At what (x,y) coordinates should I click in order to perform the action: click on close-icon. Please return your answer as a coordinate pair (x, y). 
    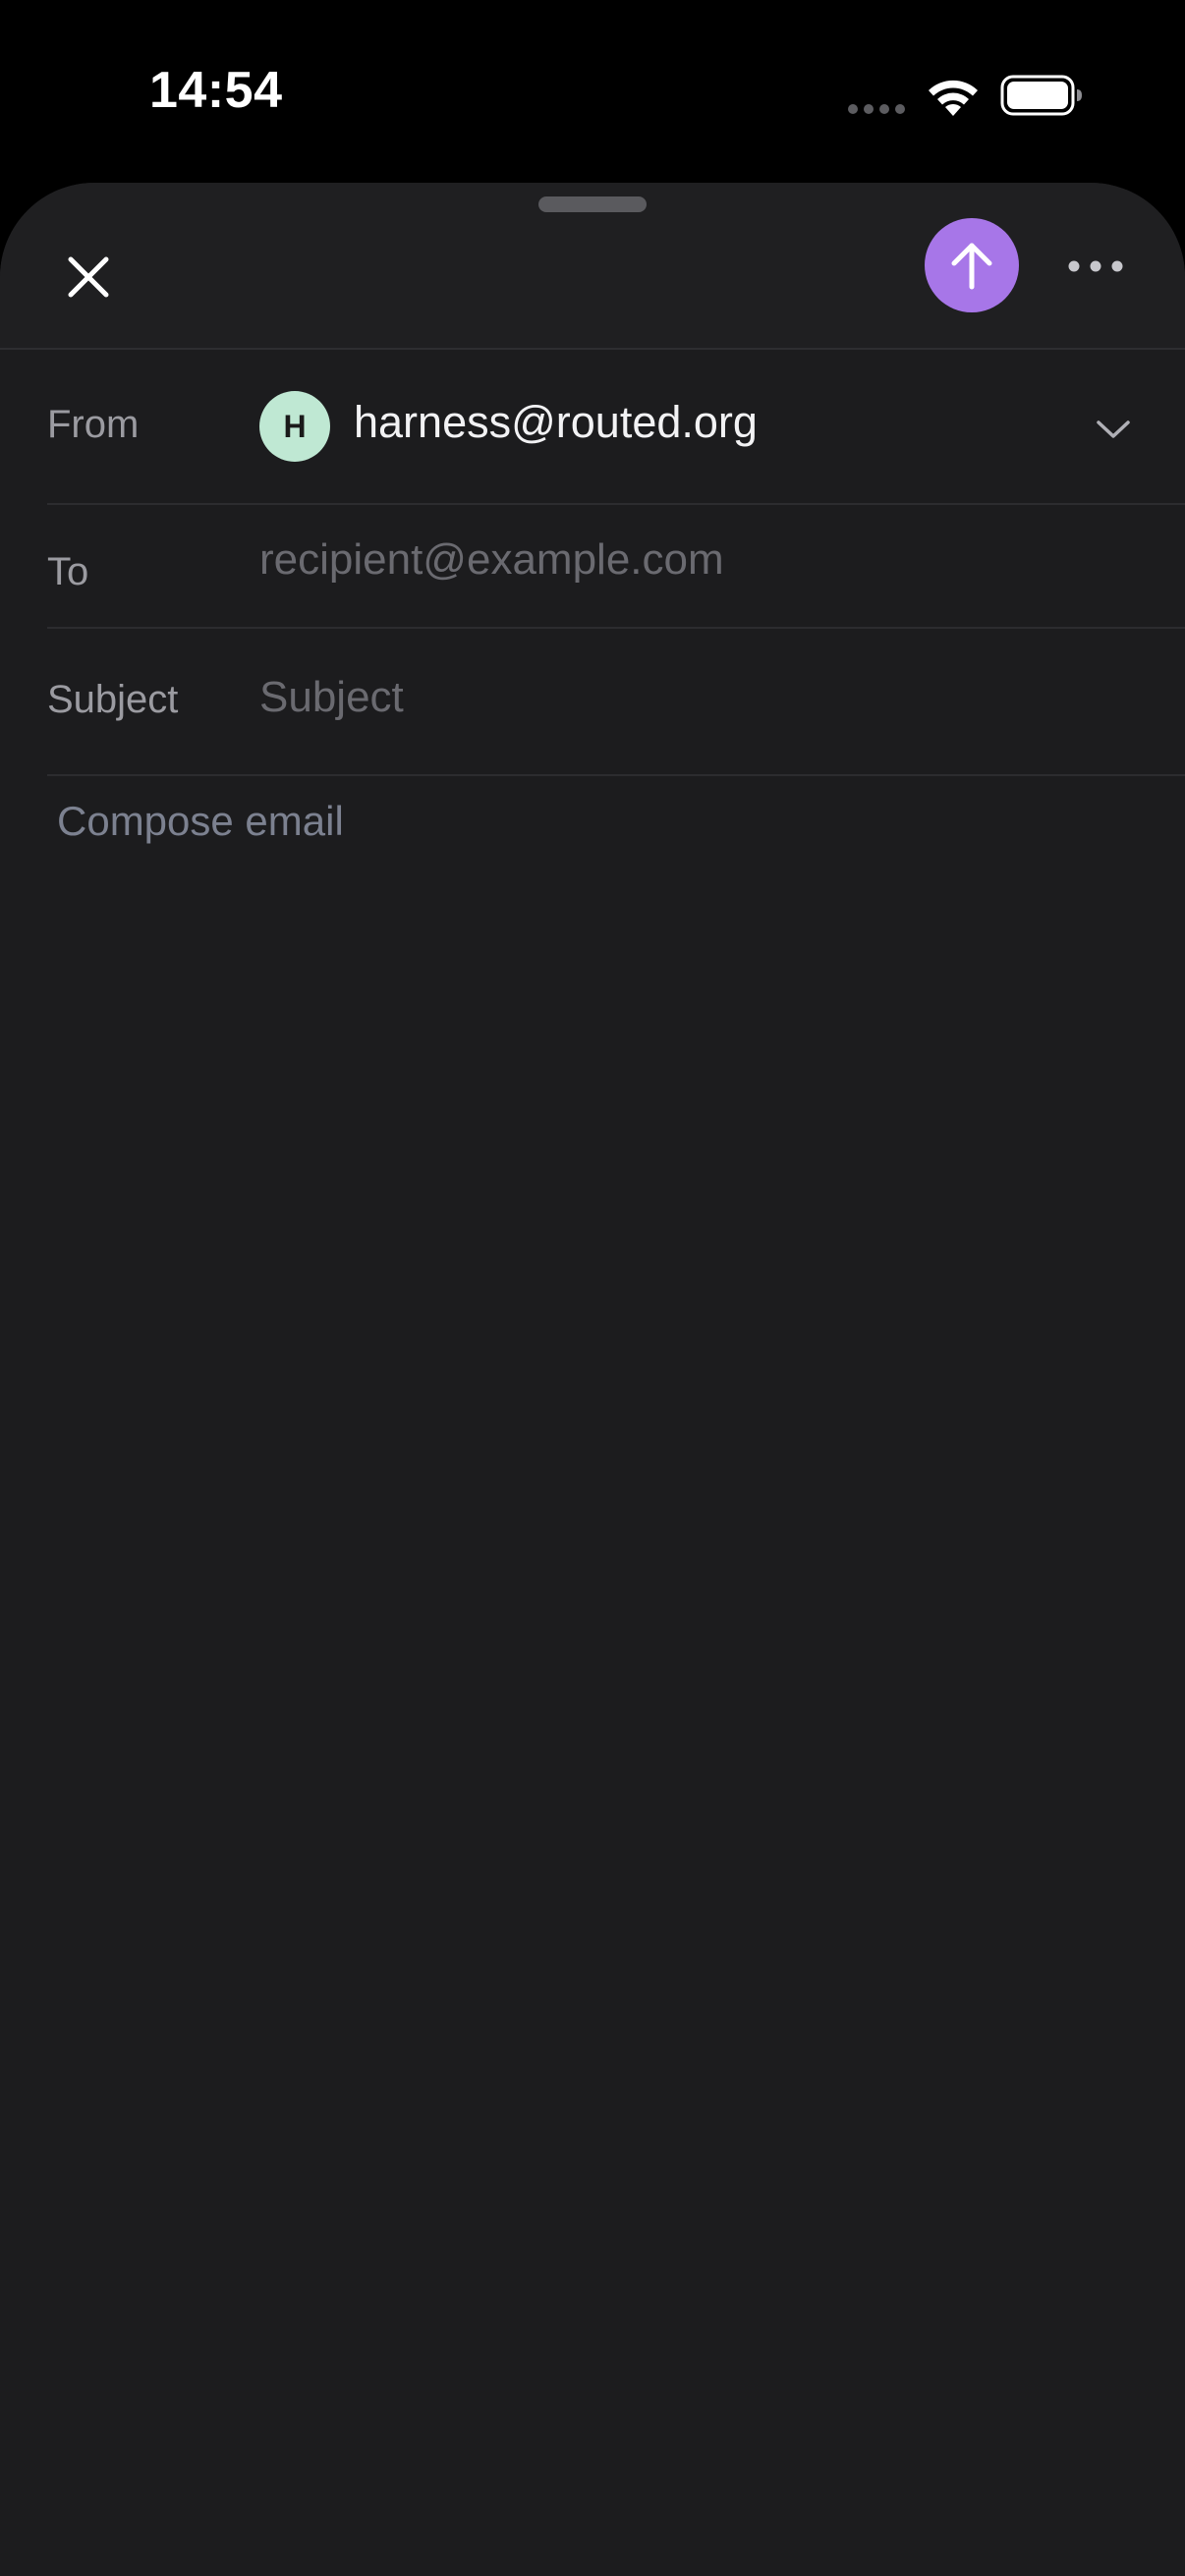
    Looking at the image, I should click on (89, 277).